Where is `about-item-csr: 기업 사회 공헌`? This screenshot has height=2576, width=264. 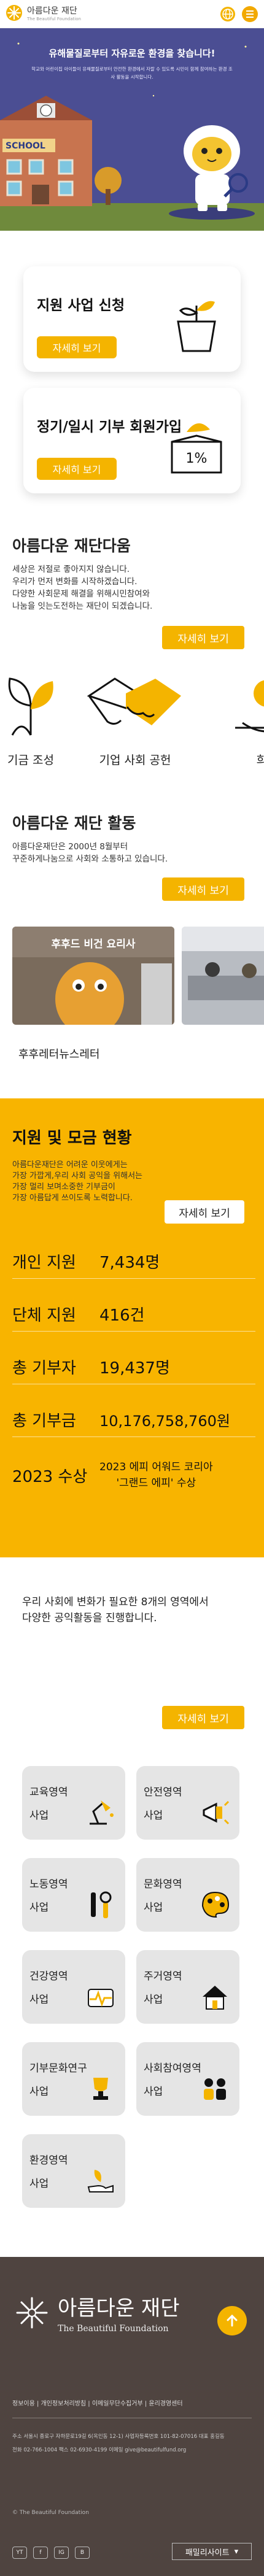 about-item-csr: 기업 사회 공헌 is located at coordinates (135, 717).